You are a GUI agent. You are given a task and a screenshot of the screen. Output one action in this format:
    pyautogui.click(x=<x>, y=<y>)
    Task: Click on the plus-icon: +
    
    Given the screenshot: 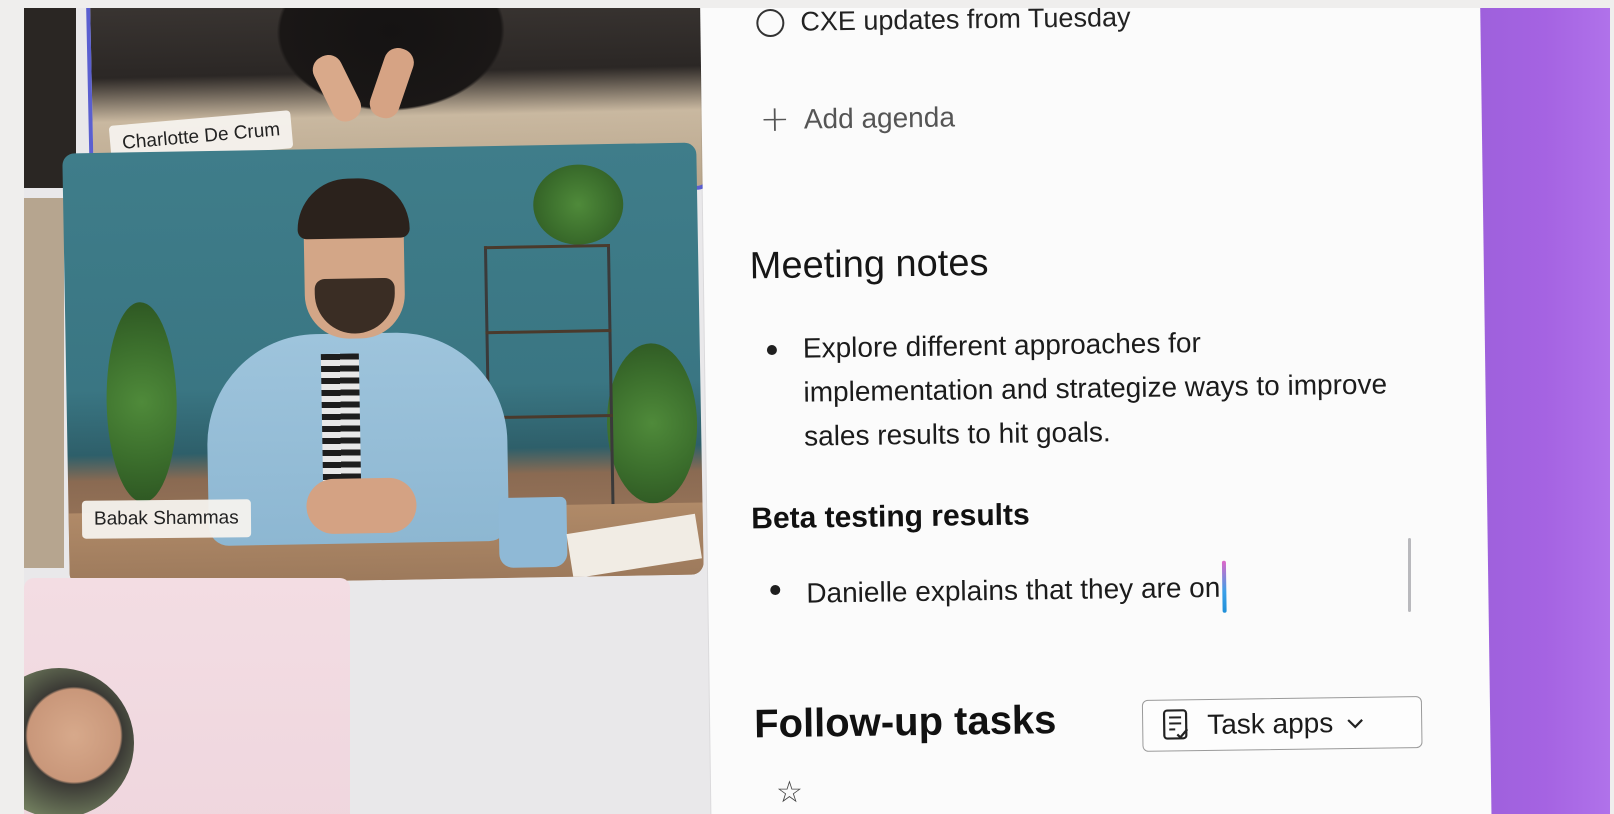 What is the action you would take?
    pyautogui.click(x=775, y=119)
    